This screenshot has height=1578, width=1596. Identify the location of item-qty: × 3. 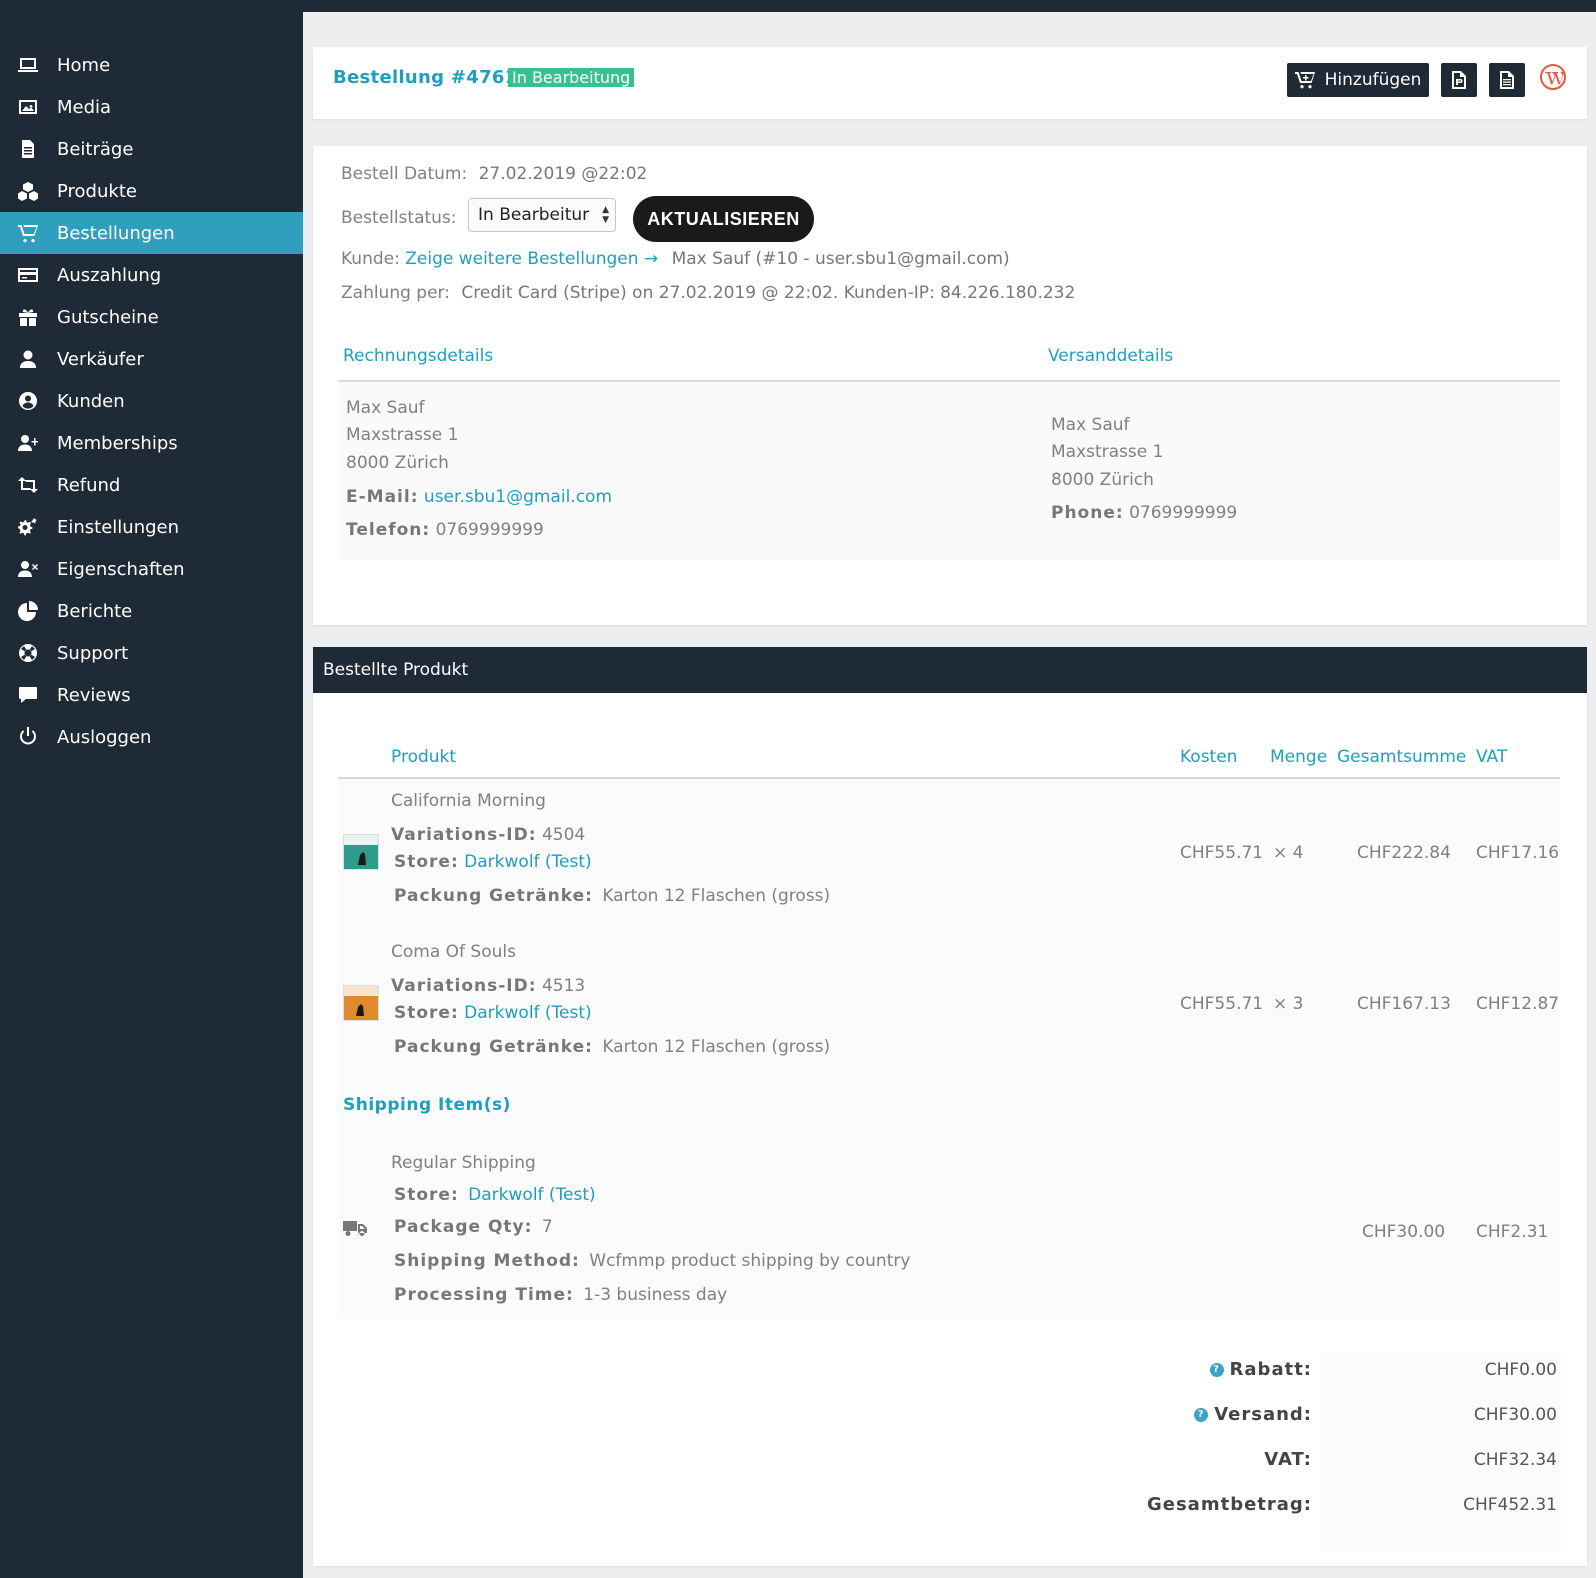
(1288, 1004).